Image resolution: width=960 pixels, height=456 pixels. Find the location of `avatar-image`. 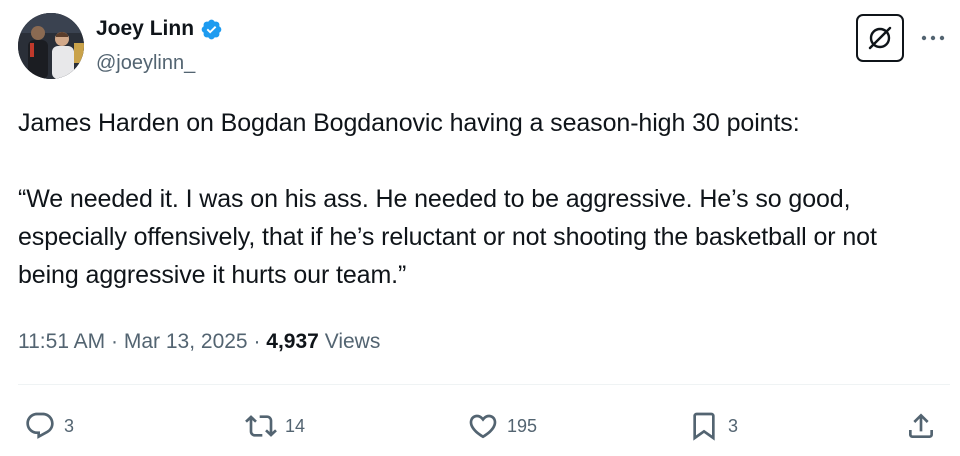

avatar-image is located at coordinates (51, 46).